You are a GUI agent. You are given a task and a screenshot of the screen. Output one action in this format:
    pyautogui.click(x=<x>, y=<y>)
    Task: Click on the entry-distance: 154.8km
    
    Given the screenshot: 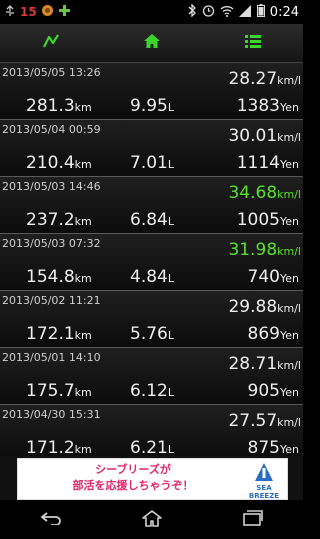 What is the action you would take?
    pyautogui.click(x=59, y=277)
    